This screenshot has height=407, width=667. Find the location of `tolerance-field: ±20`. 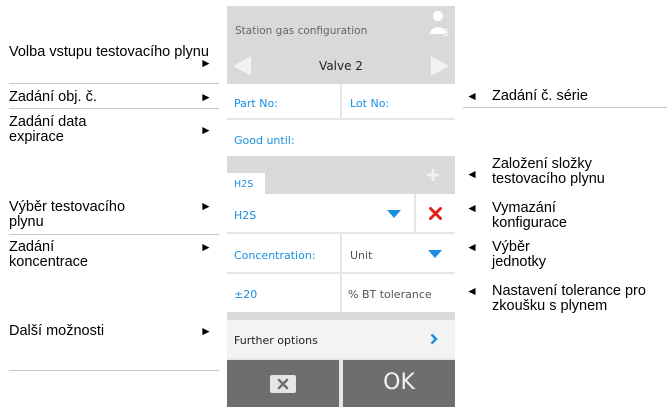

tolerance-field: ±20 is located at coordinates (283, 293).